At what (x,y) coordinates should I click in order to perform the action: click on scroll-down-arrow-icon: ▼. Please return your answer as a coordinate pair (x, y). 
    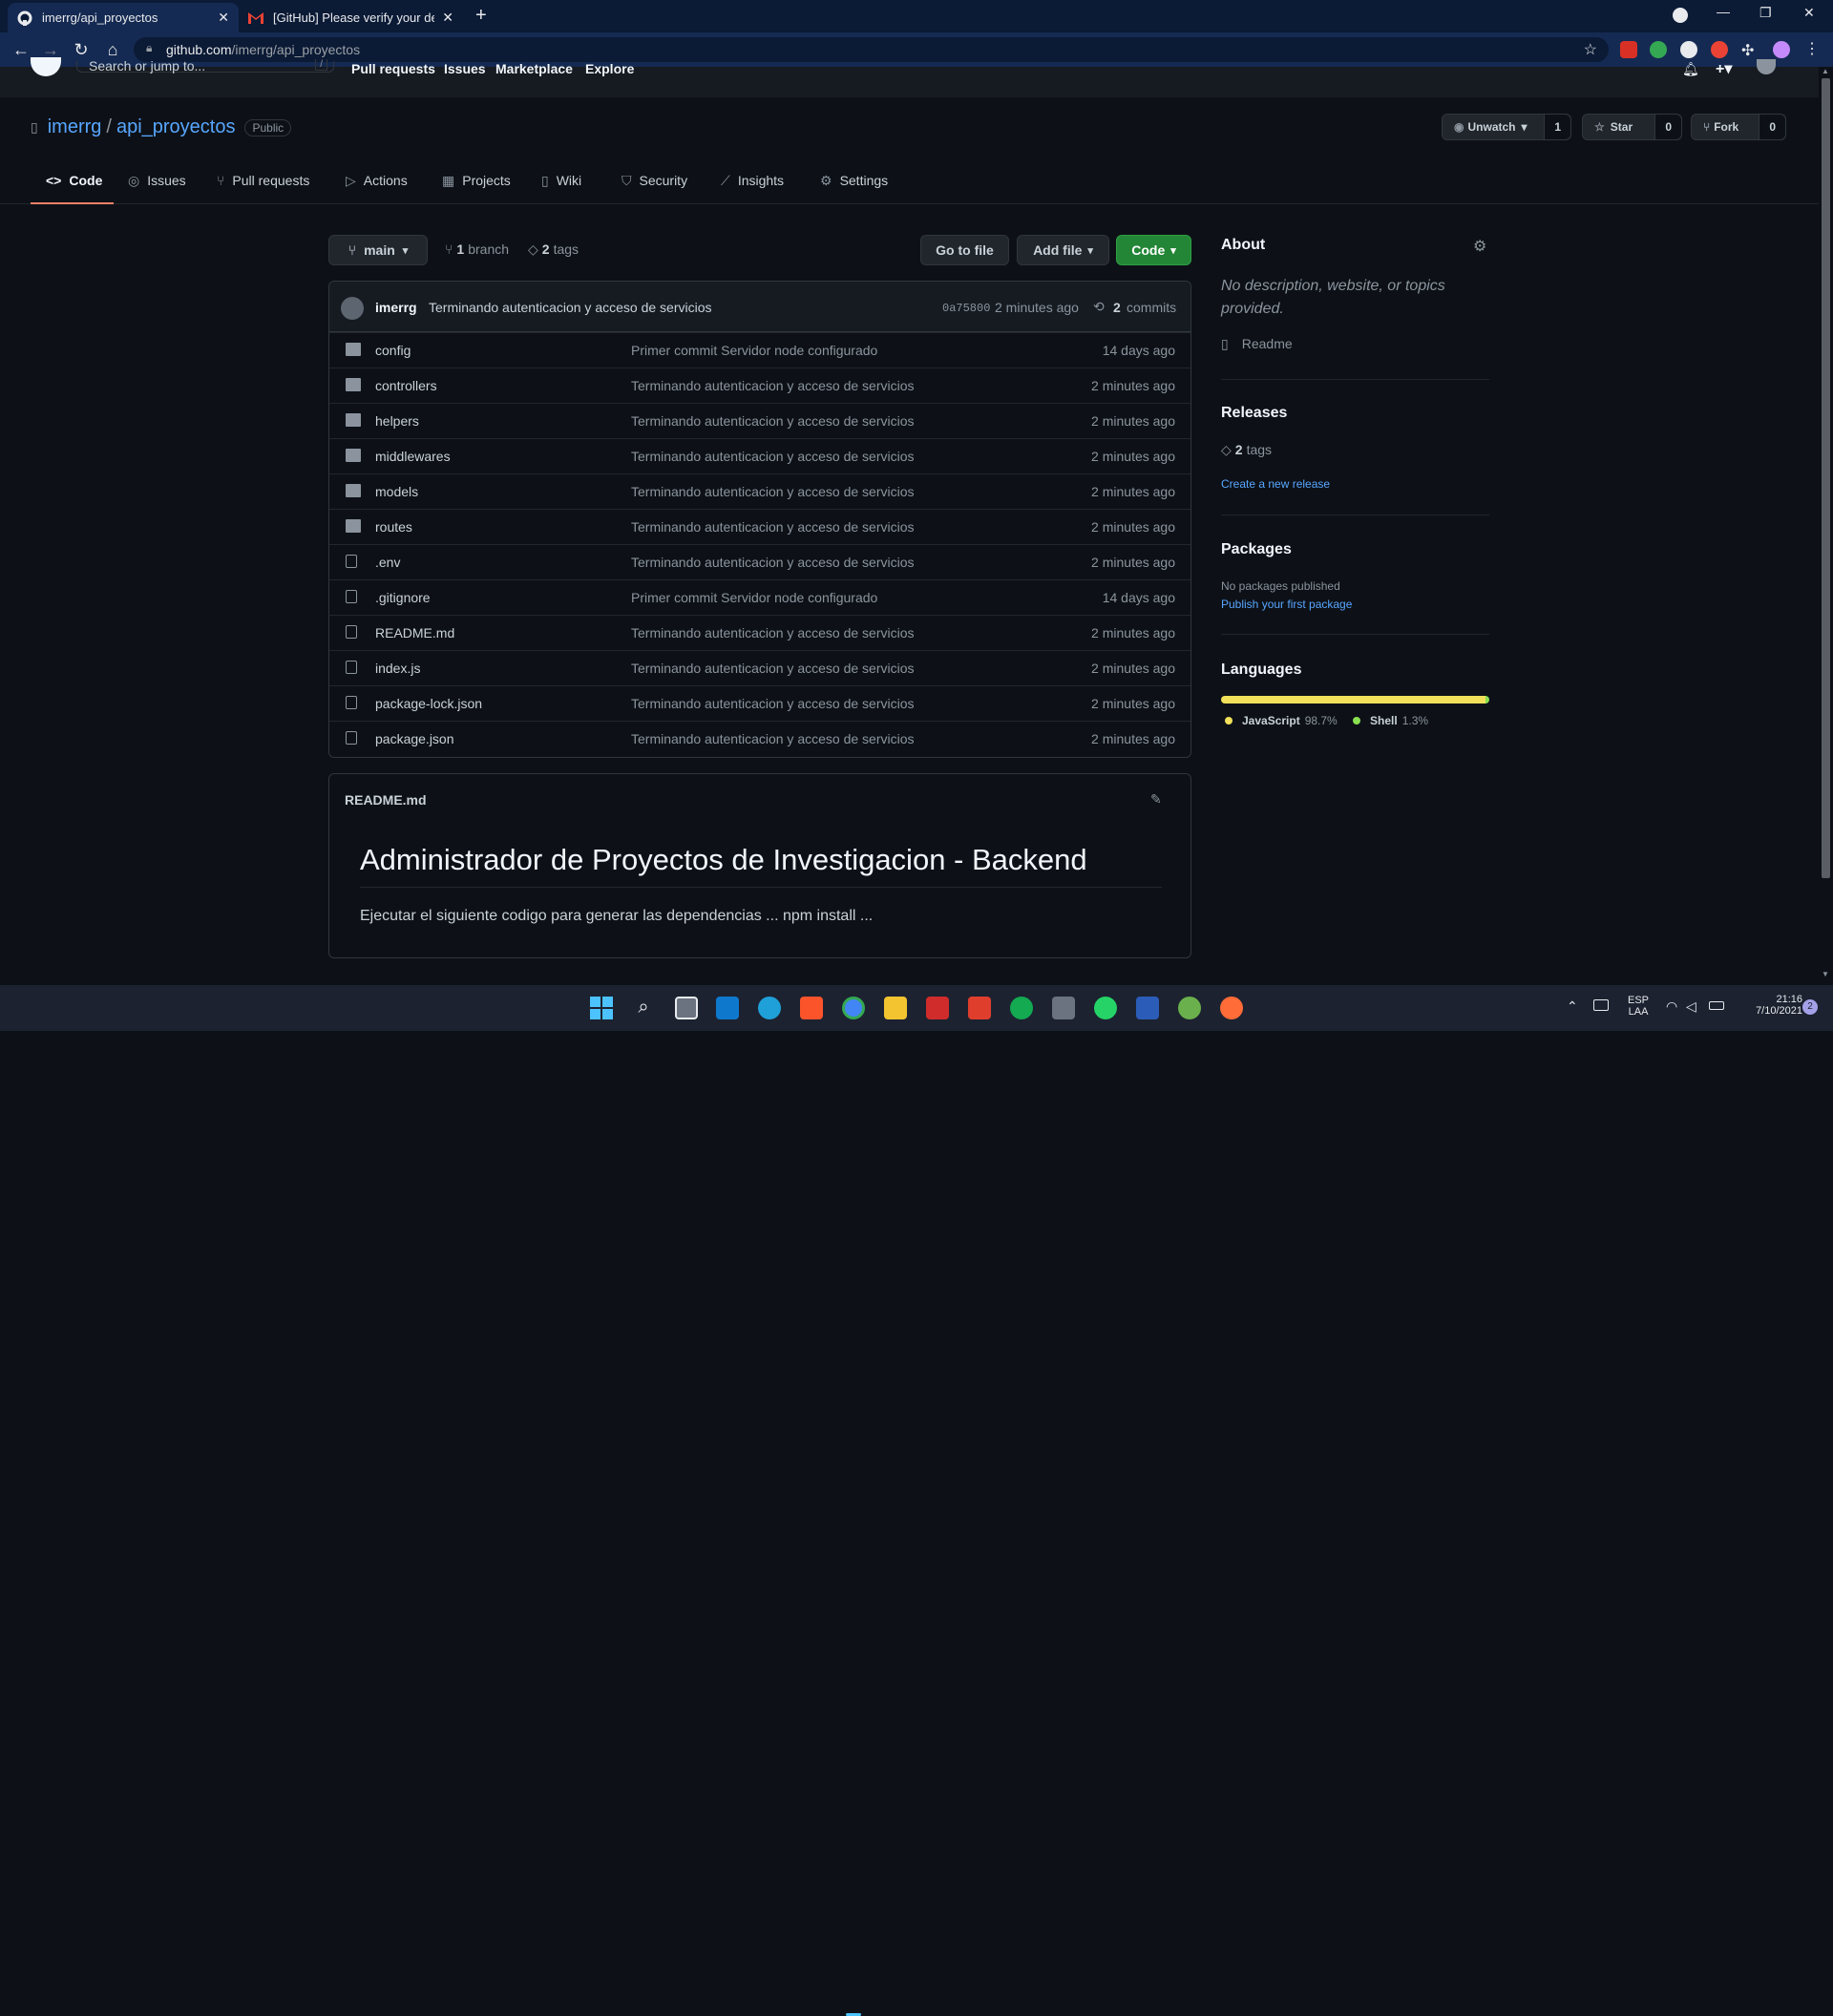
    Looking at the image, I should click on (1826, 974).